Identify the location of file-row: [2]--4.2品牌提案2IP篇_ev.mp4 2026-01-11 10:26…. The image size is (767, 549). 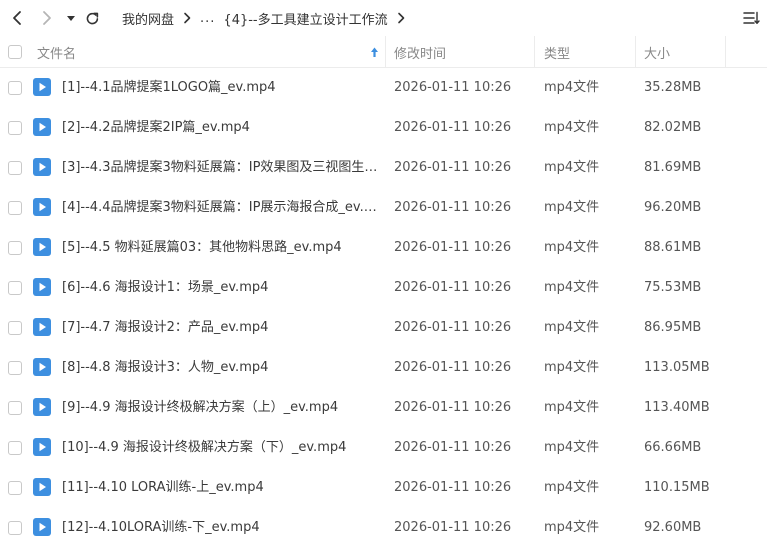
(383, 128).